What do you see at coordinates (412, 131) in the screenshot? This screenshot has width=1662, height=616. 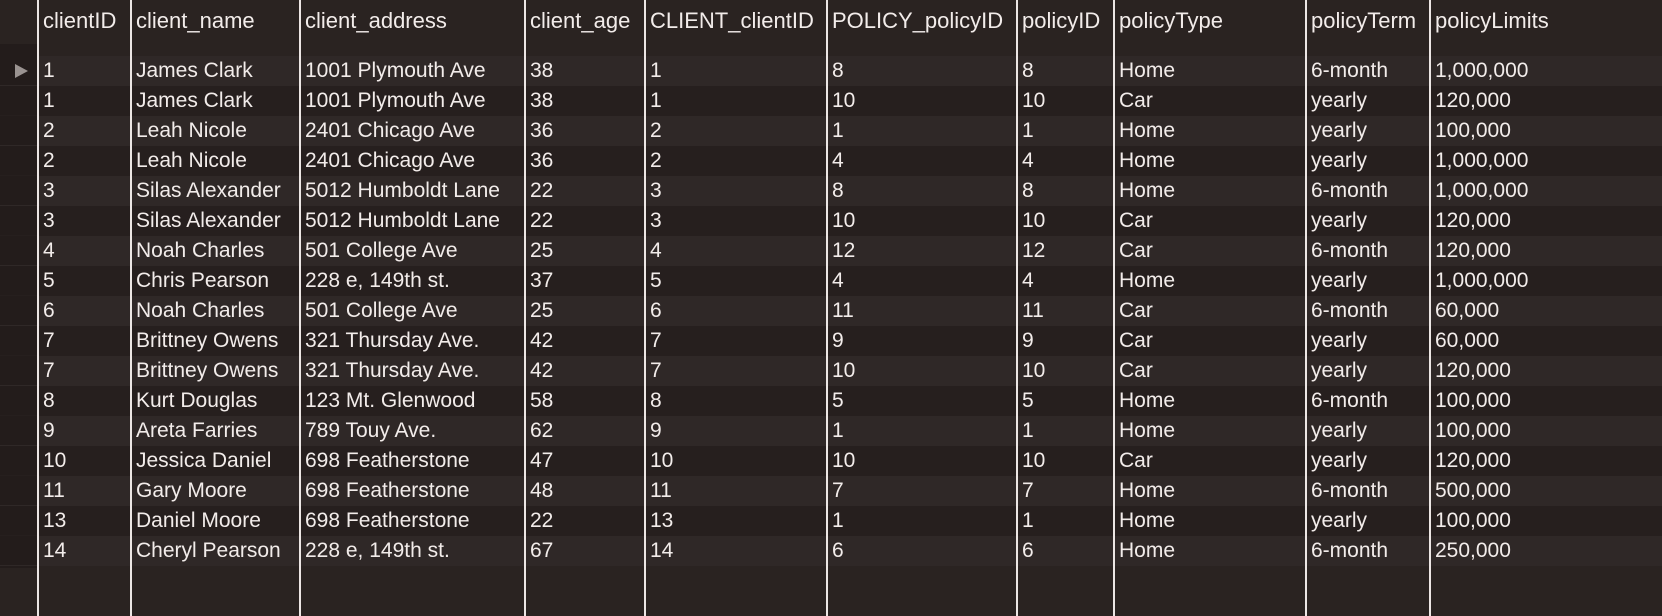 I see `table-cell-client-address: 2401 Chicago Ave` at bounding box center [412, 131].